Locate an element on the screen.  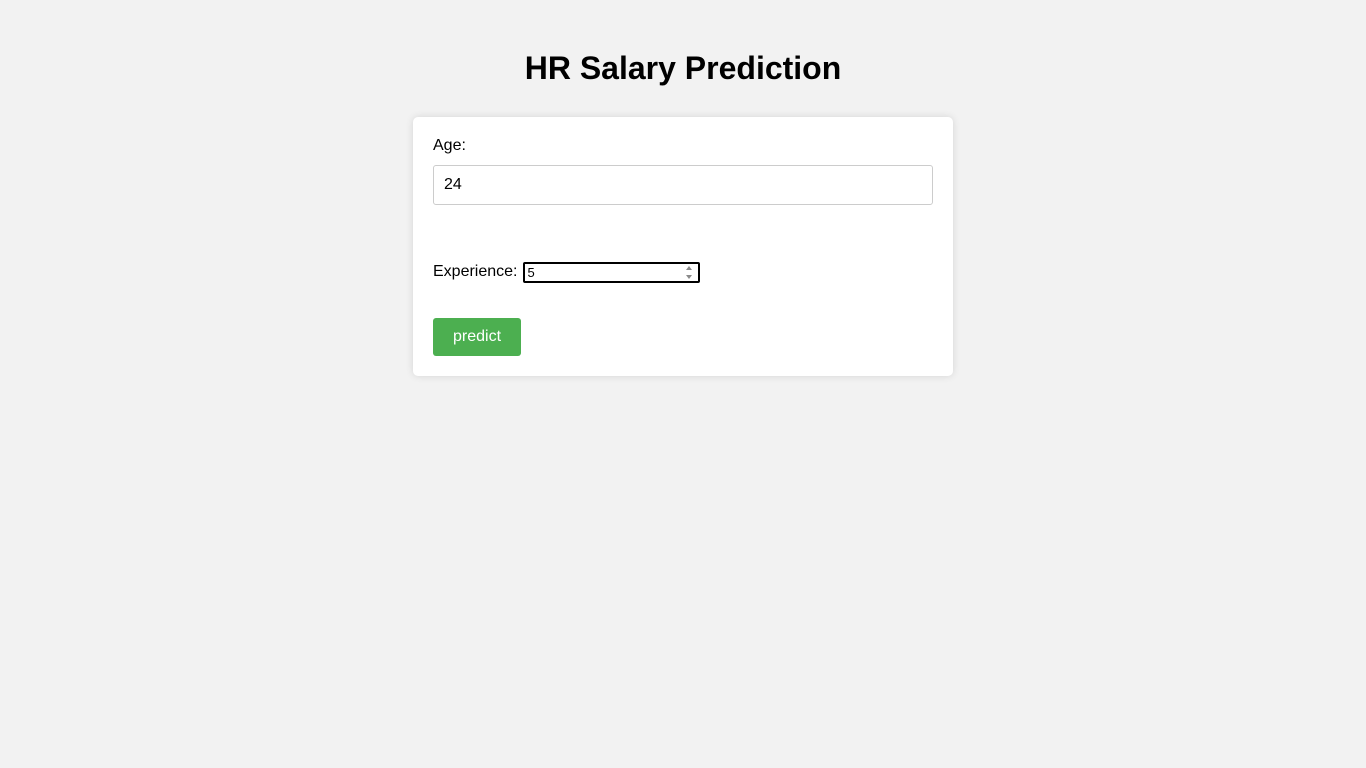
page-title: HR Salary Prediction is located at coordinates (683, 68).